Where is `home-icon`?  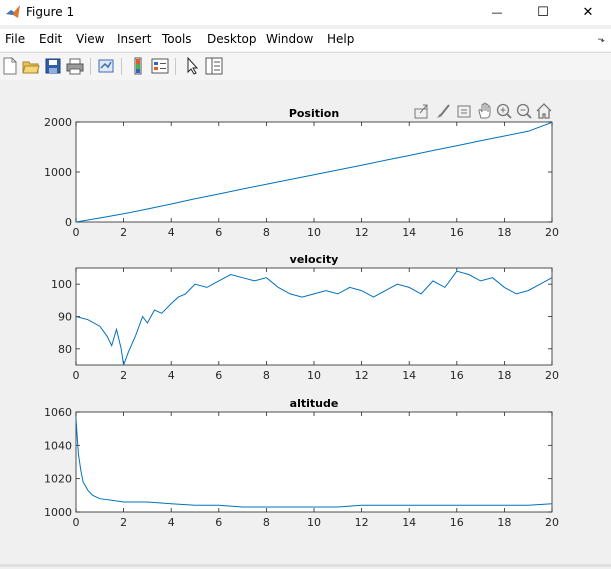 home-icon is located at coordinates (544, 111).